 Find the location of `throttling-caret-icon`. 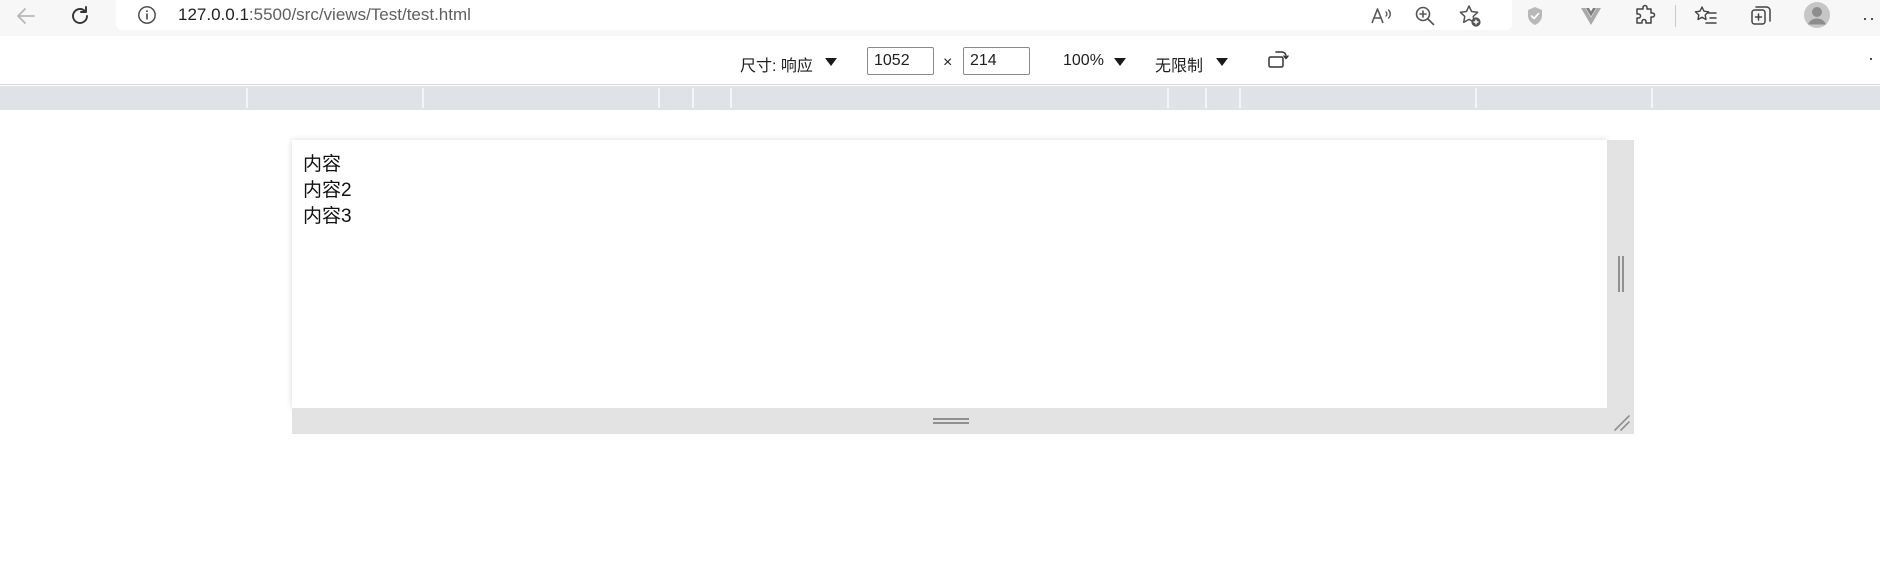

throttling-caret-icon is located at coordinates (1222, 62).